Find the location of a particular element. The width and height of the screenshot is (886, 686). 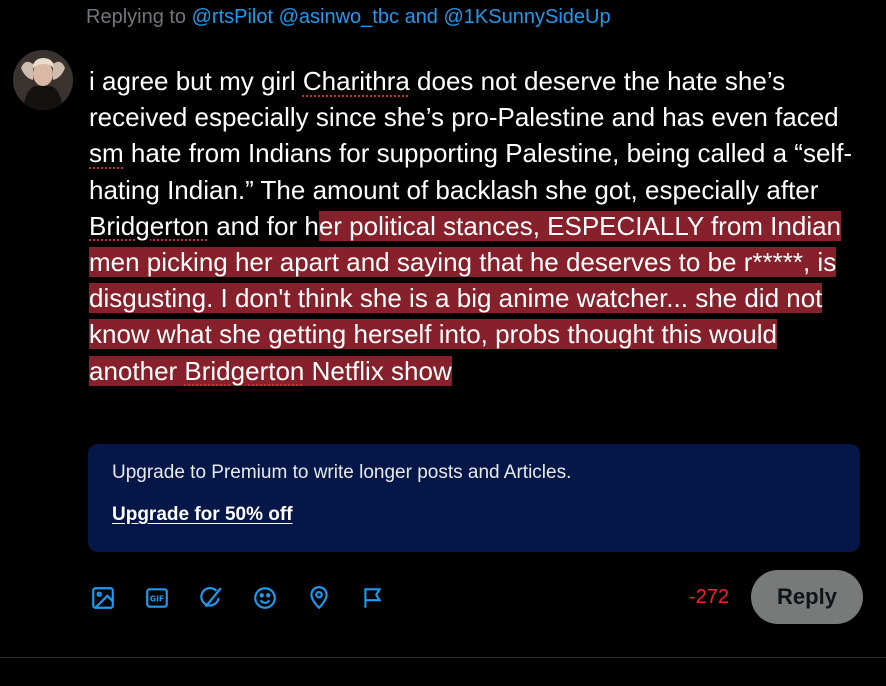

gif-icon: GIF is located at coordinates (157, 598).